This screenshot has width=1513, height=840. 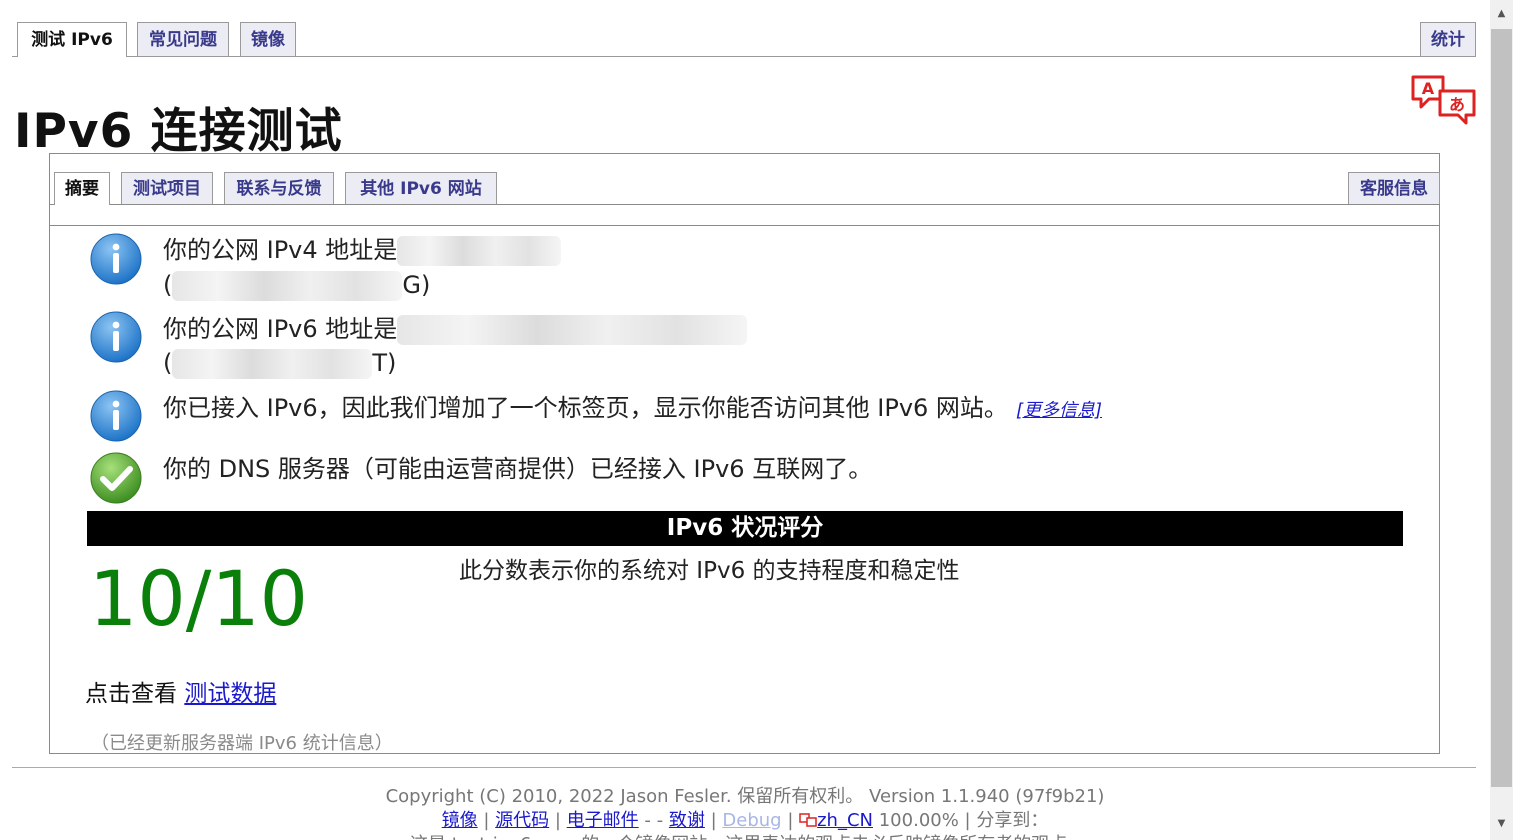 What do you see at coordinates (745, 188) in the screenshot?
I see `sub-tab-bar: 摘要 测试项目 联系与反馈 其他 IPv6 网站 客服信息` at bounding box center [745, 188].